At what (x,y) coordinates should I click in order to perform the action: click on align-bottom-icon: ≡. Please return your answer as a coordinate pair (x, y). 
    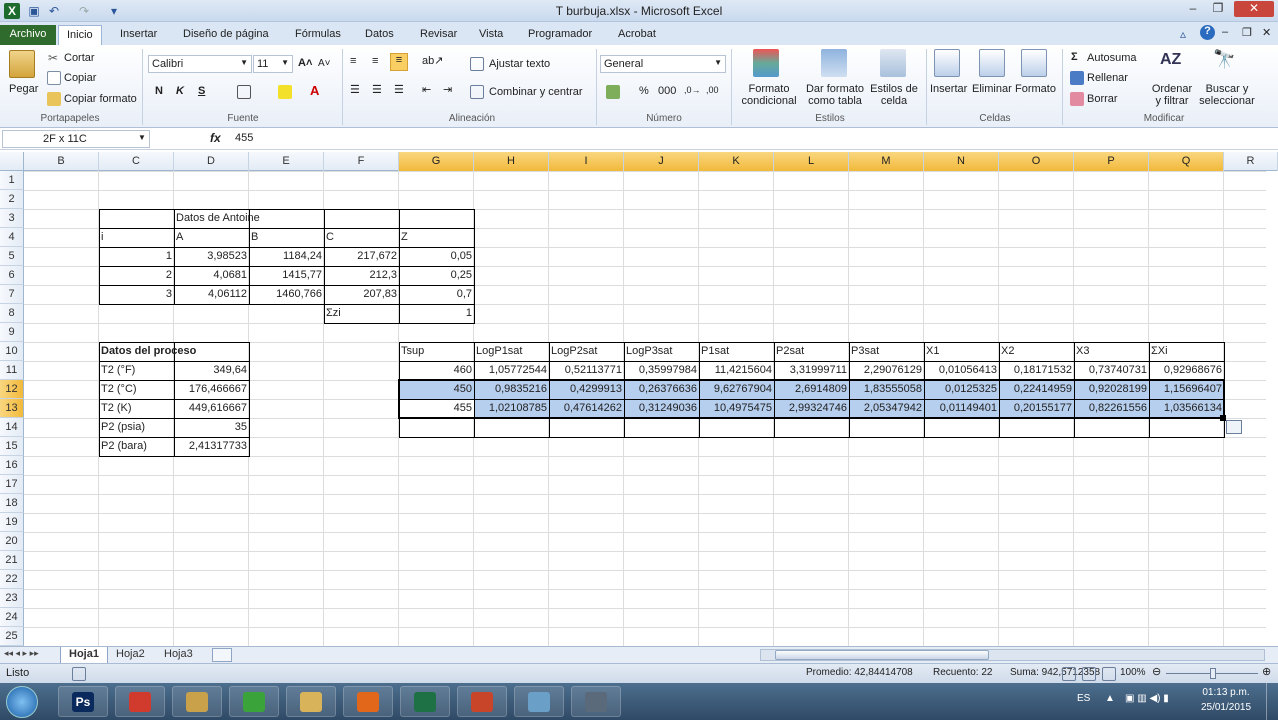
    Looking at the image, I should click on (399, 62).